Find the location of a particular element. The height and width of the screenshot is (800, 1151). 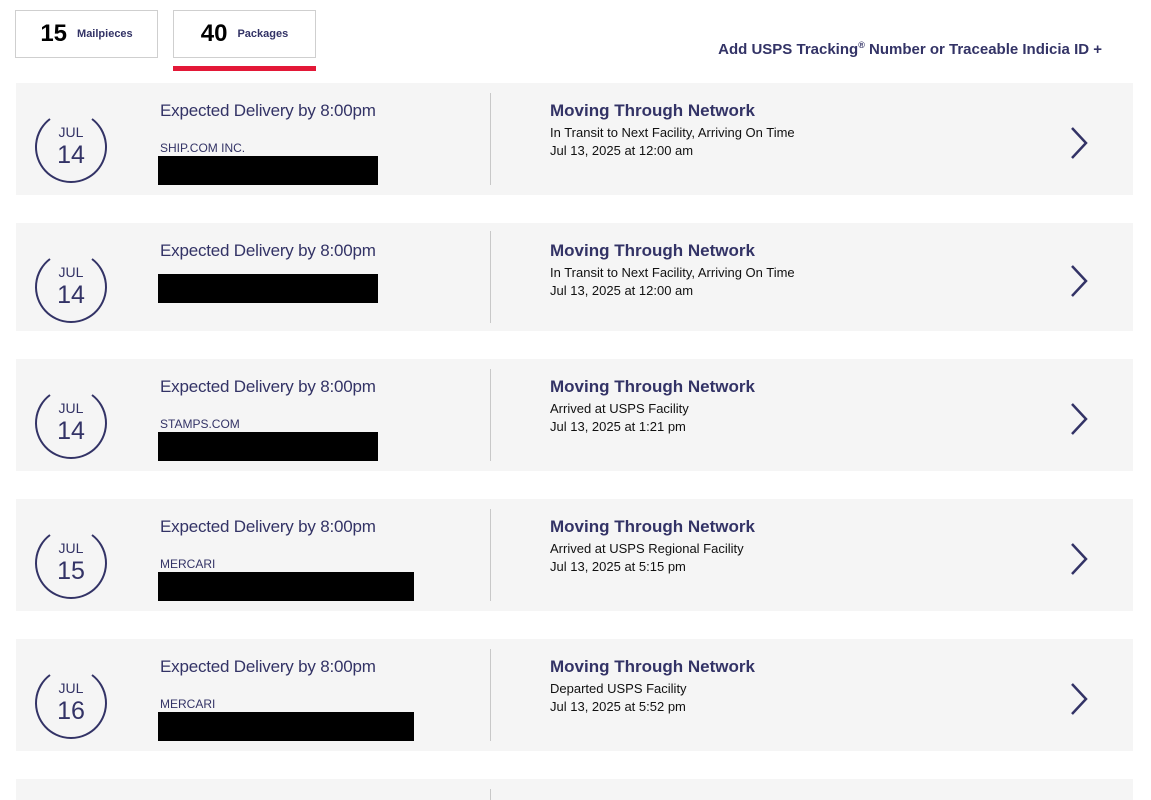

packages-label: Packages is located at coordinates (263, 34).